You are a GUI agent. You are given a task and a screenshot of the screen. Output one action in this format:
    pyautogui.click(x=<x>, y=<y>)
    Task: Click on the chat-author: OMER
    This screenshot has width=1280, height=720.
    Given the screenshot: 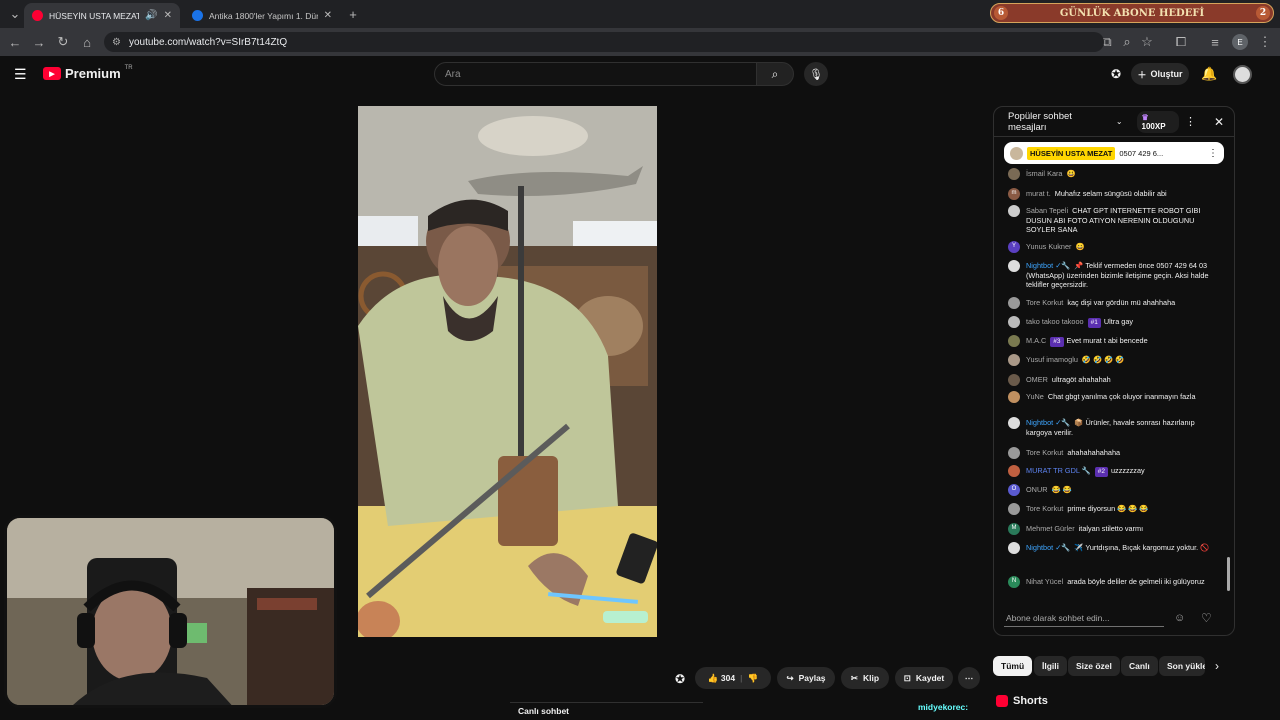 What is the action you would take?
    pyautogui.click(x=1037, y=379)
    